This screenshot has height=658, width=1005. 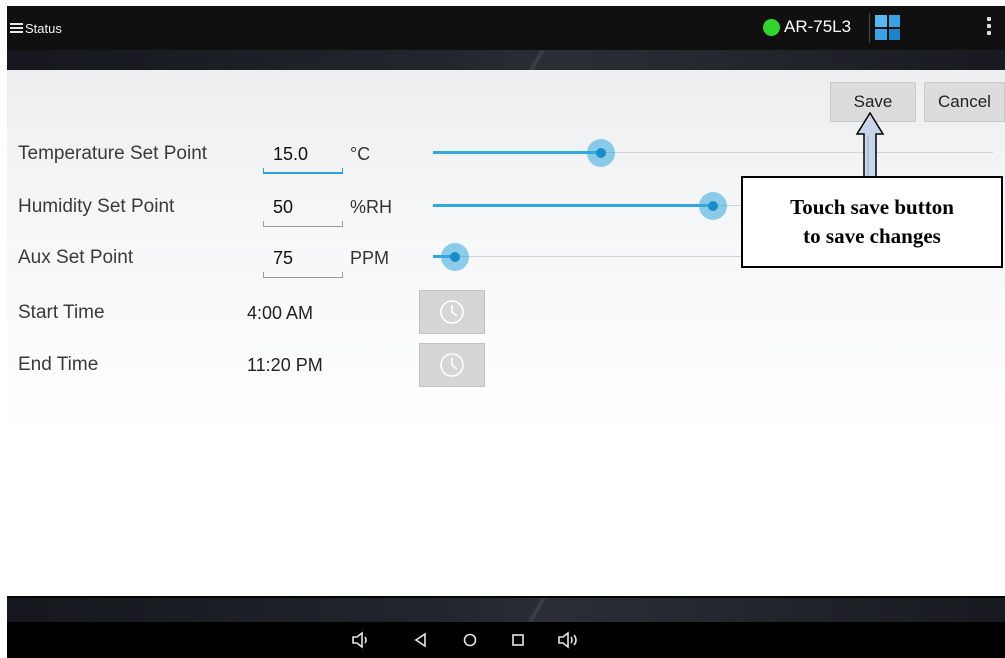 I want to click on device-name: AR-75L3, so click(x=818, y=26).